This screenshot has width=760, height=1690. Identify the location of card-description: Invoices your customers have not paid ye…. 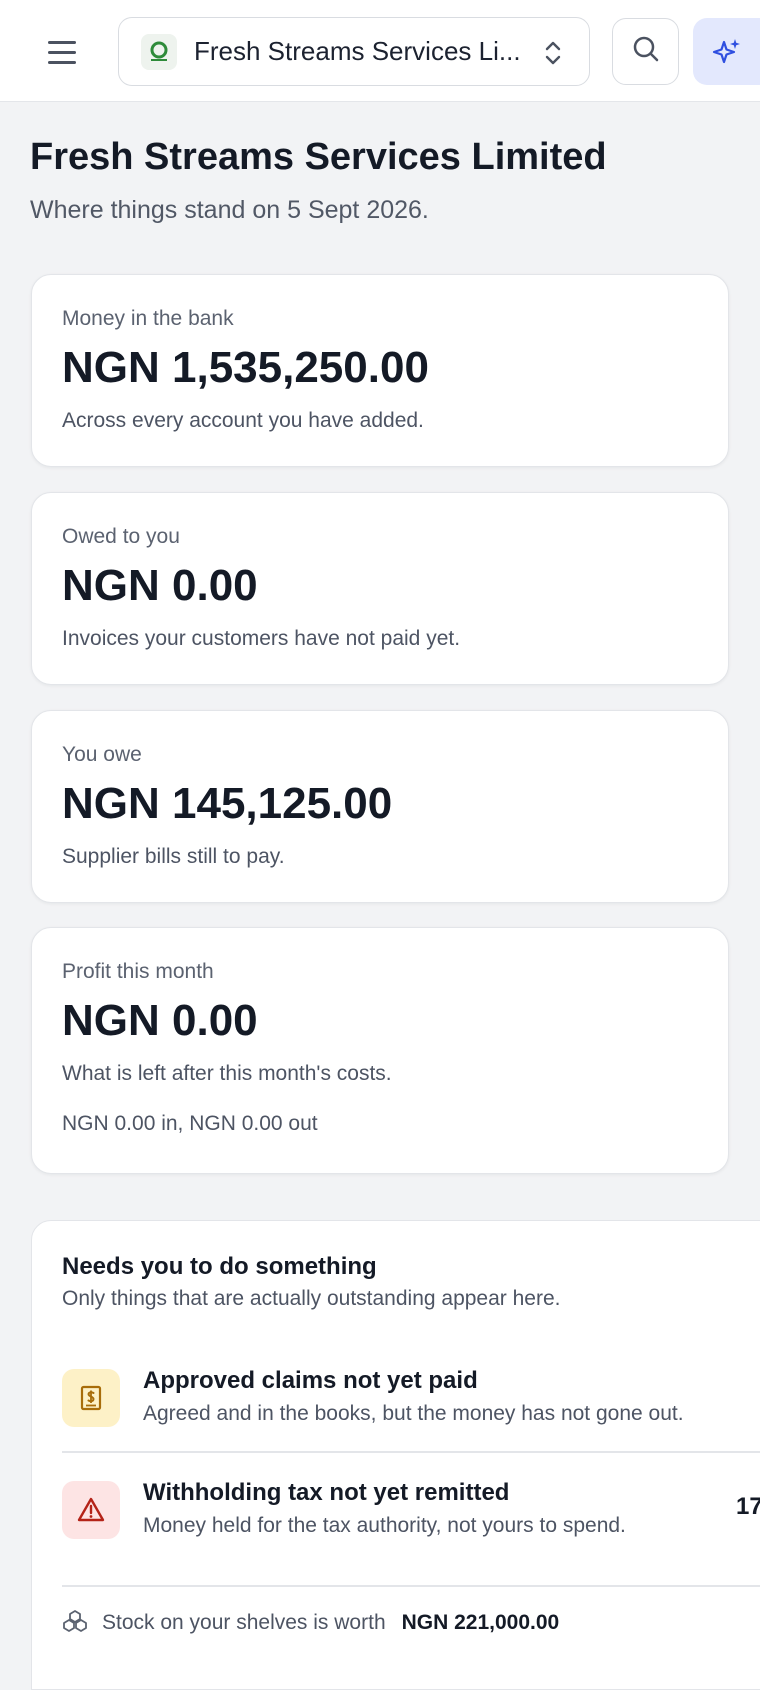
(261, 638).